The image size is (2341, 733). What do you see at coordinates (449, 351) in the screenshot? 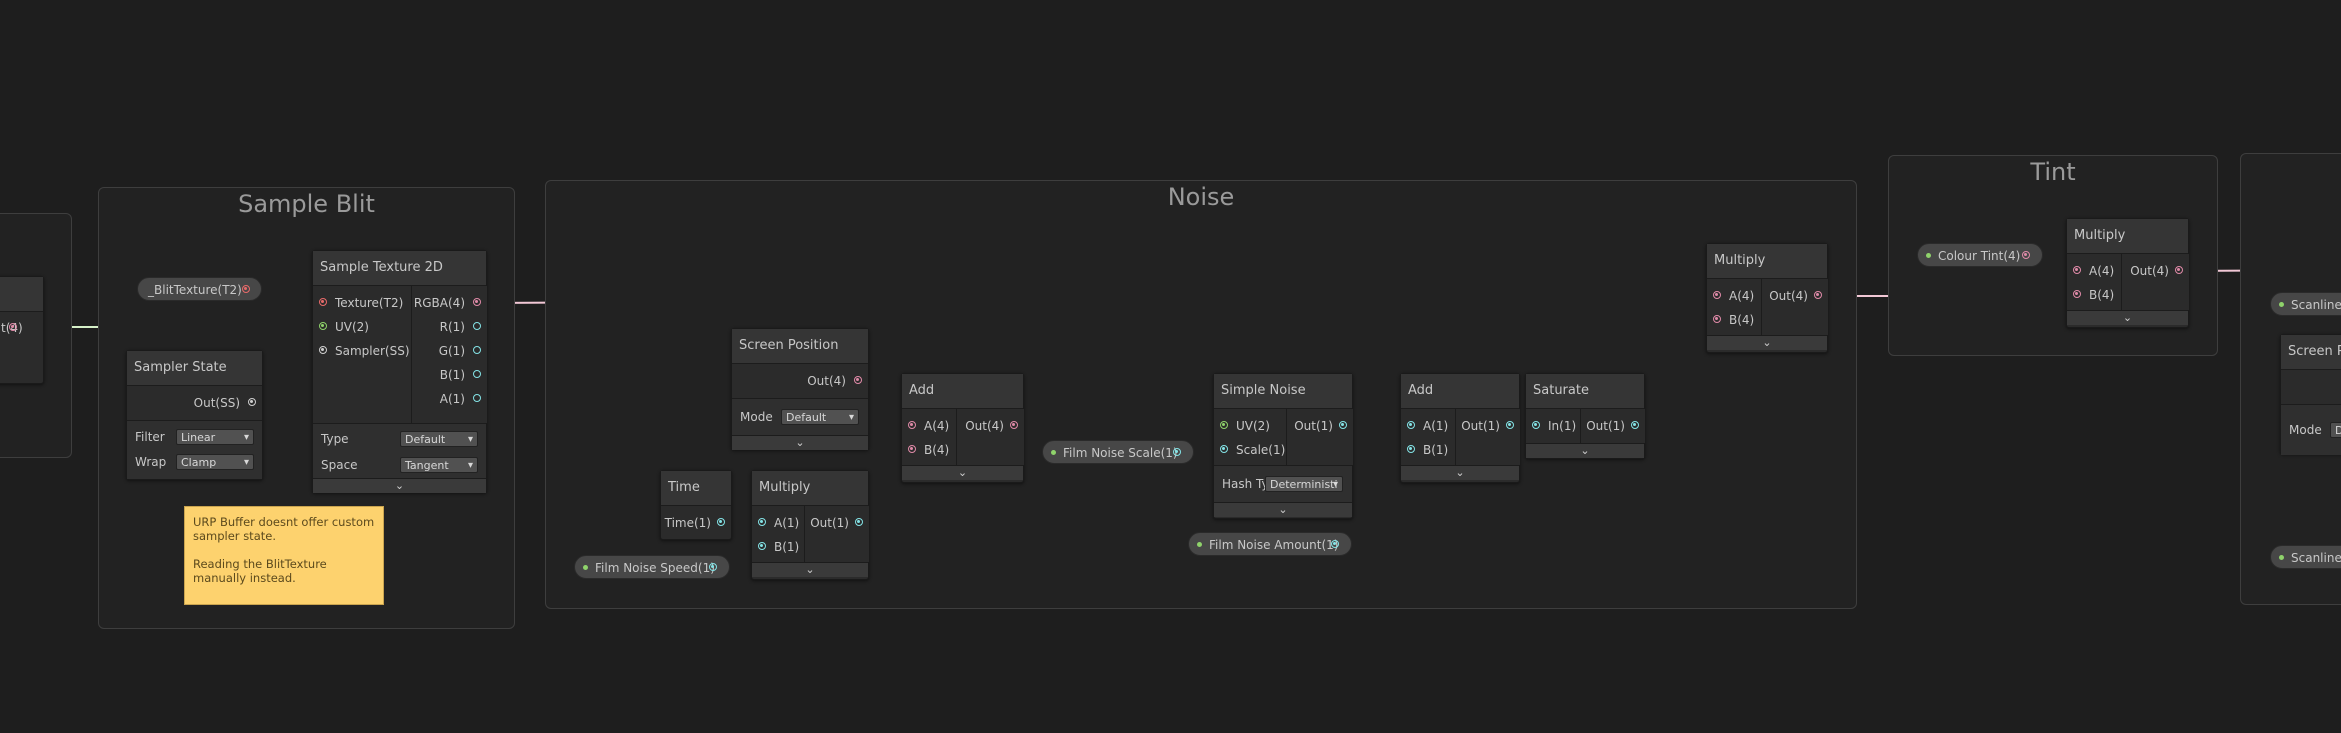
I see `port-g-out: G(1)` at bounding box center [449, 351].